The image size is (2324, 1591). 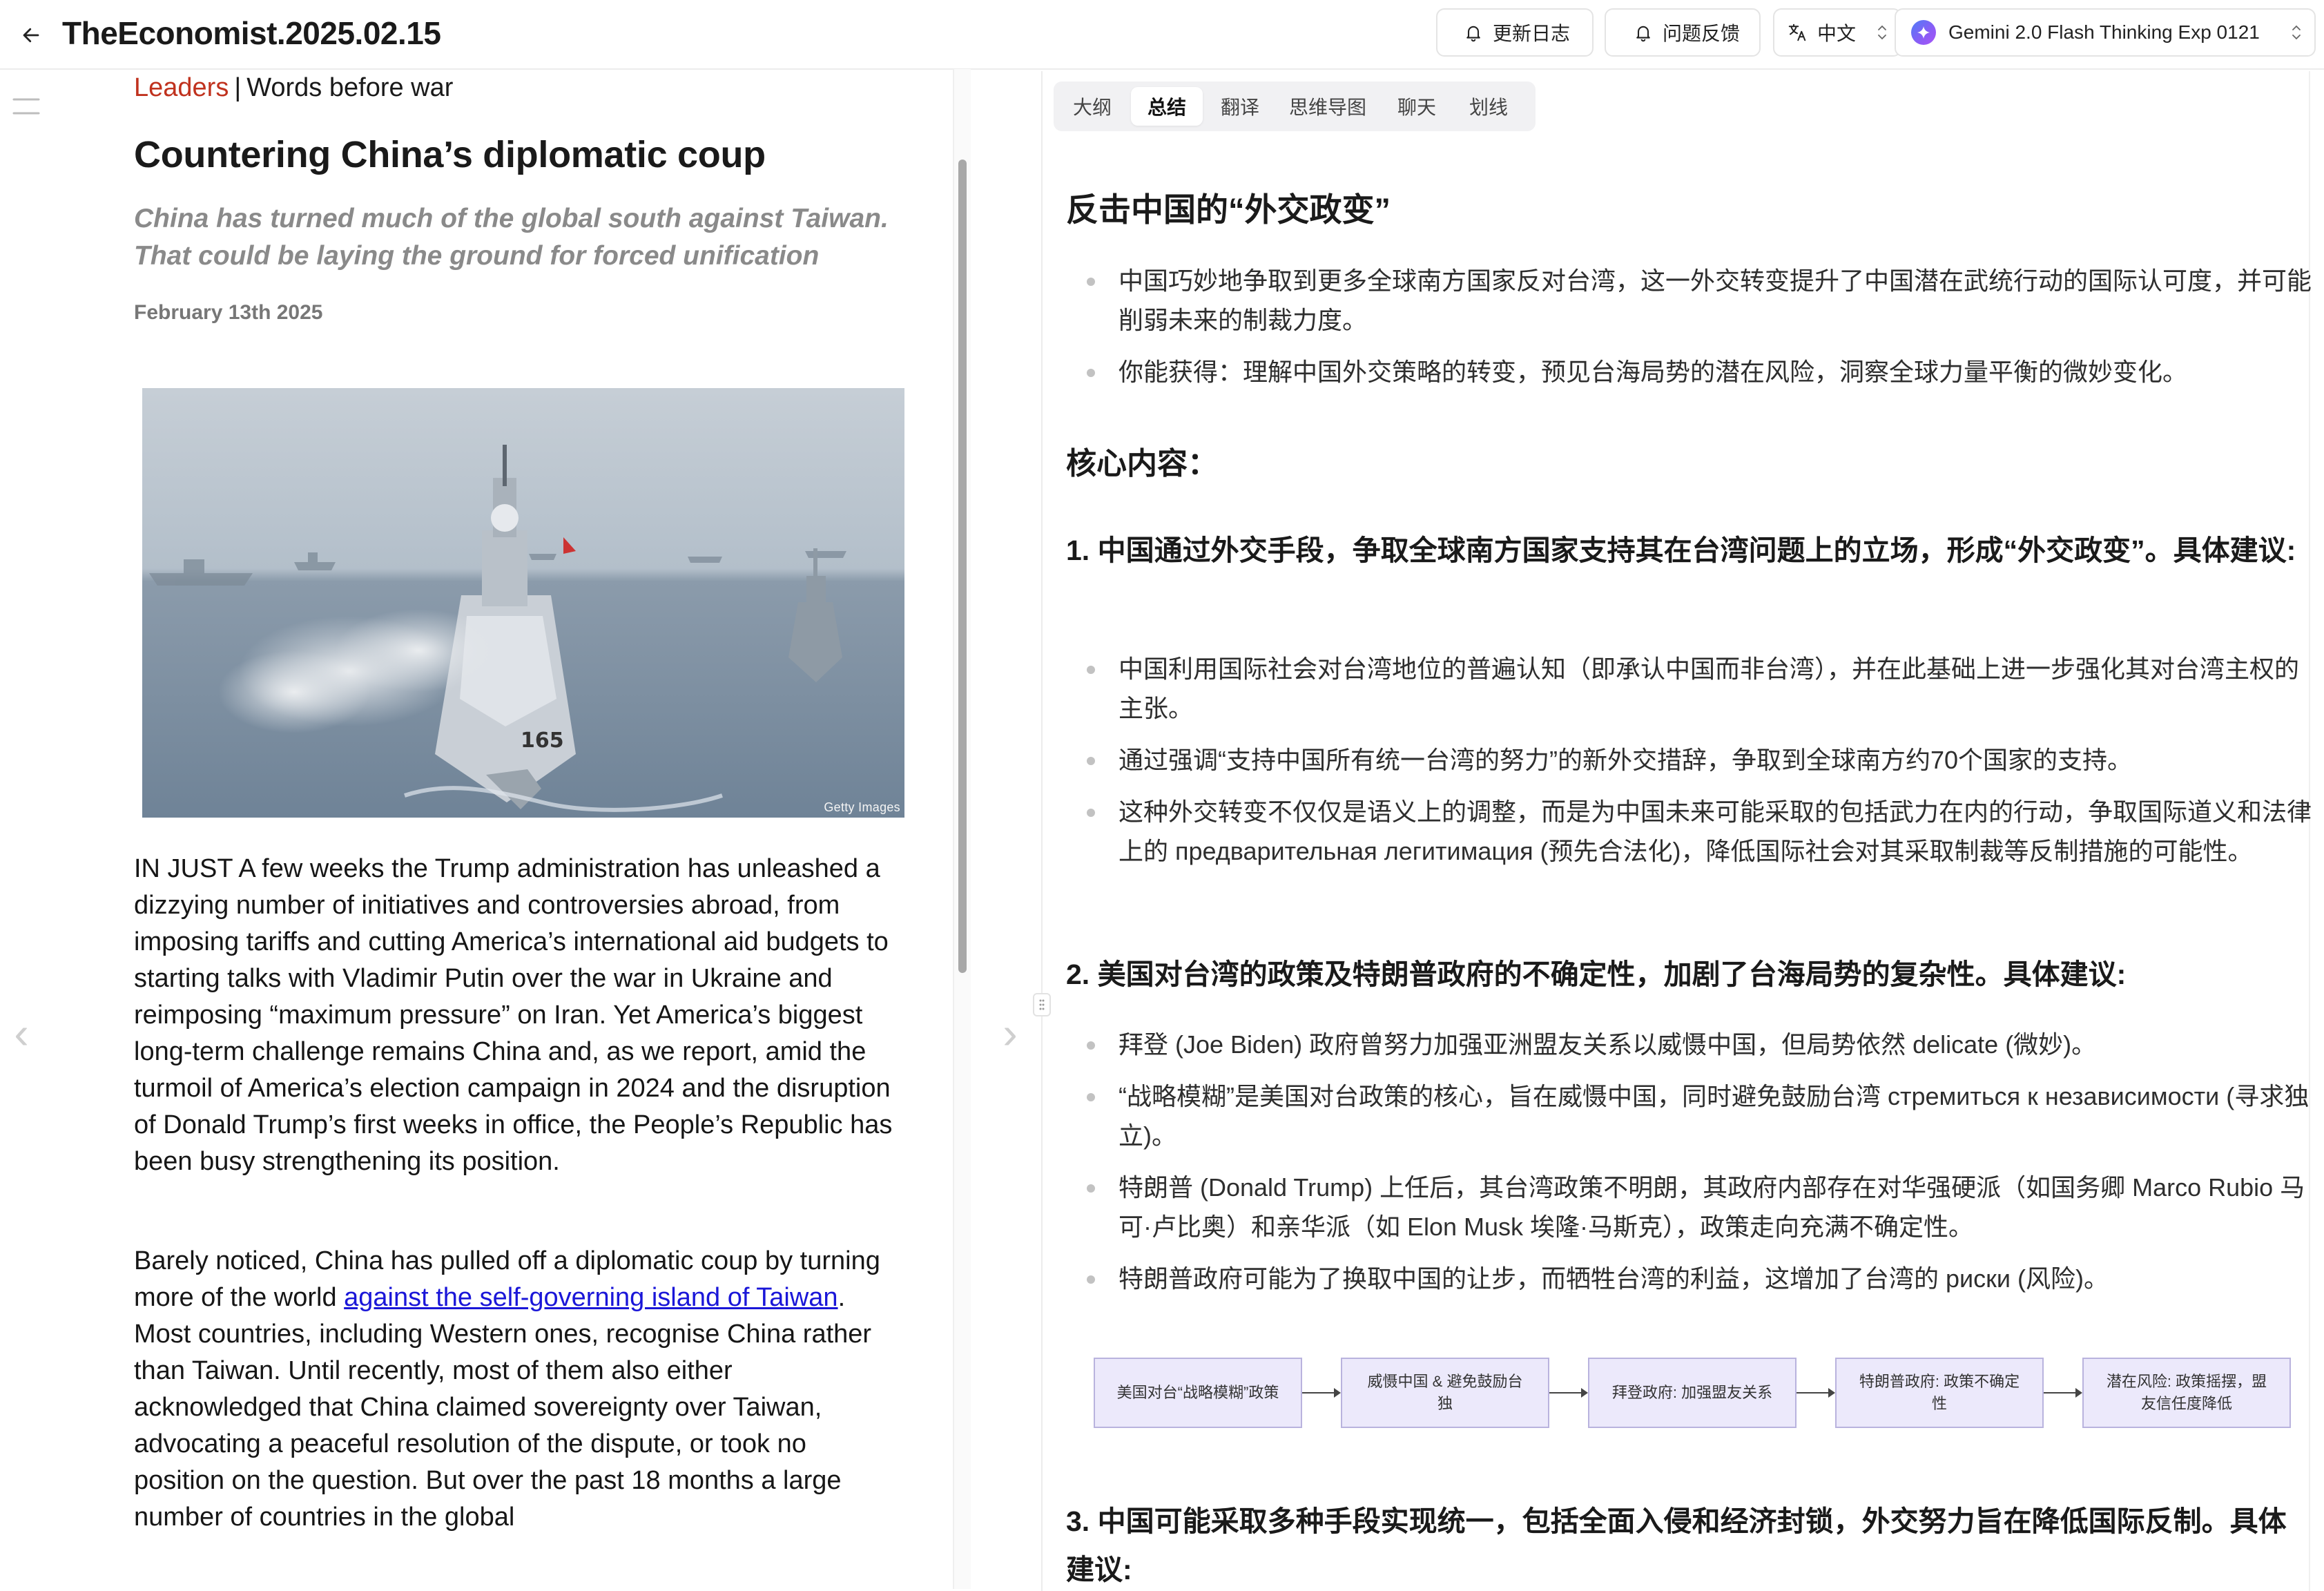 What do you see at coordinates (1923, 32) in the screenshot?
I see `gemini-sparkle-icon` at bounding box center [1923, 32].